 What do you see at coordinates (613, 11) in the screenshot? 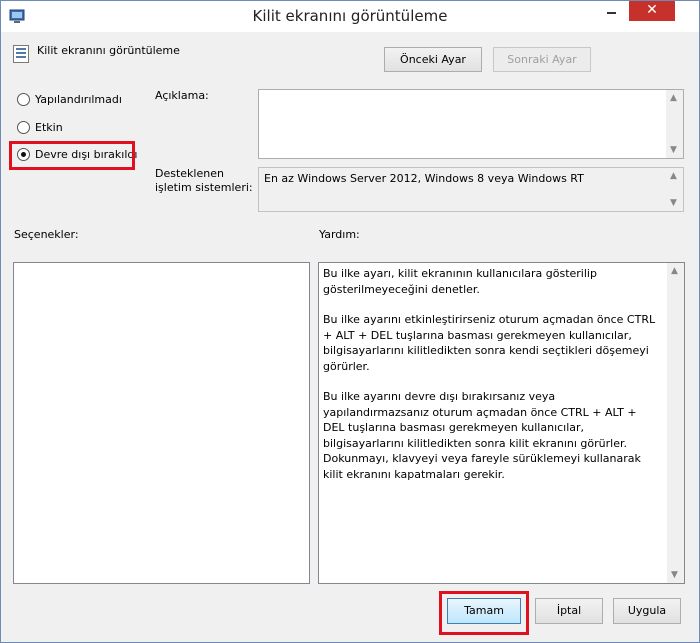
I see `minimize-button` at bounding box center [613, 11].